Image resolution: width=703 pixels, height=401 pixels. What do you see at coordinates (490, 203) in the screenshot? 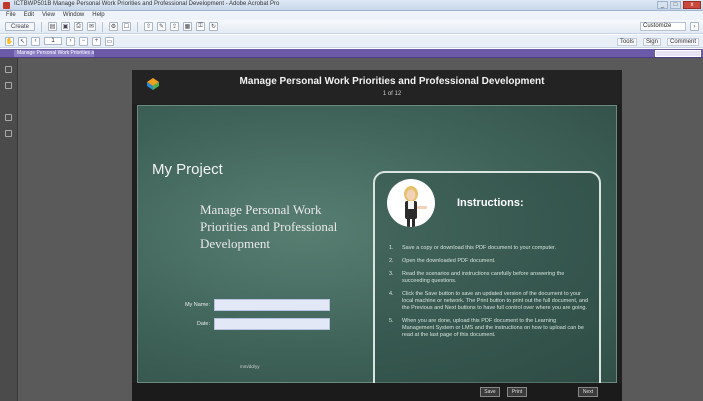
I see `instructions-title: Instructions:` at bounding box center [490, 203].